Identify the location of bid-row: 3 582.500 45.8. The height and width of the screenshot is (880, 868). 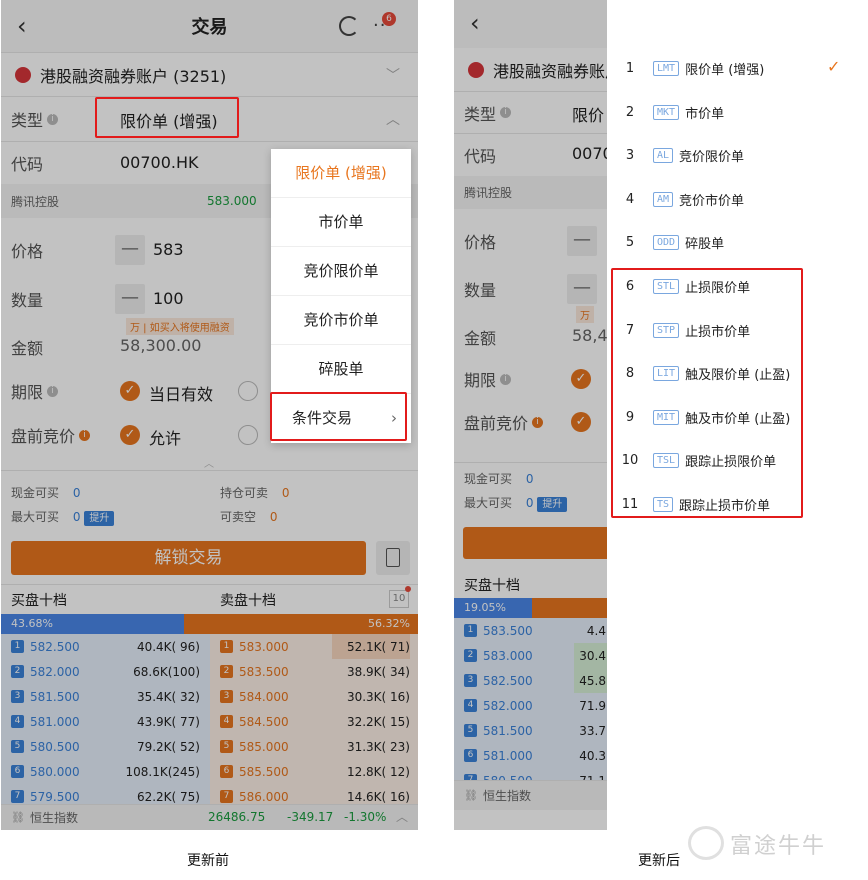
(535, 680).